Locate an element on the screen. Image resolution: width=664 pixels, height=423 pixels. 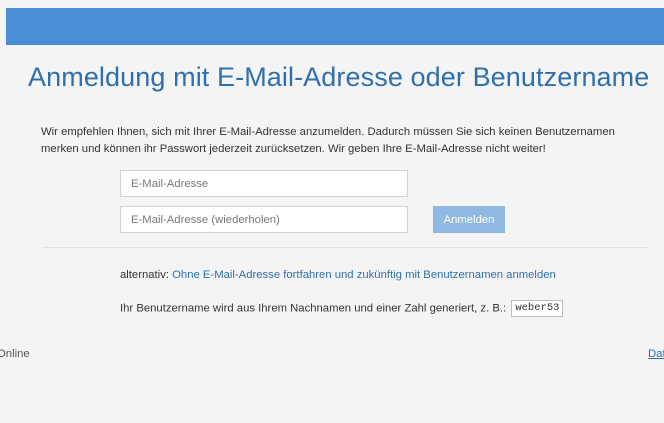
login-button: Anmelden is located at coordinates (469, 219).